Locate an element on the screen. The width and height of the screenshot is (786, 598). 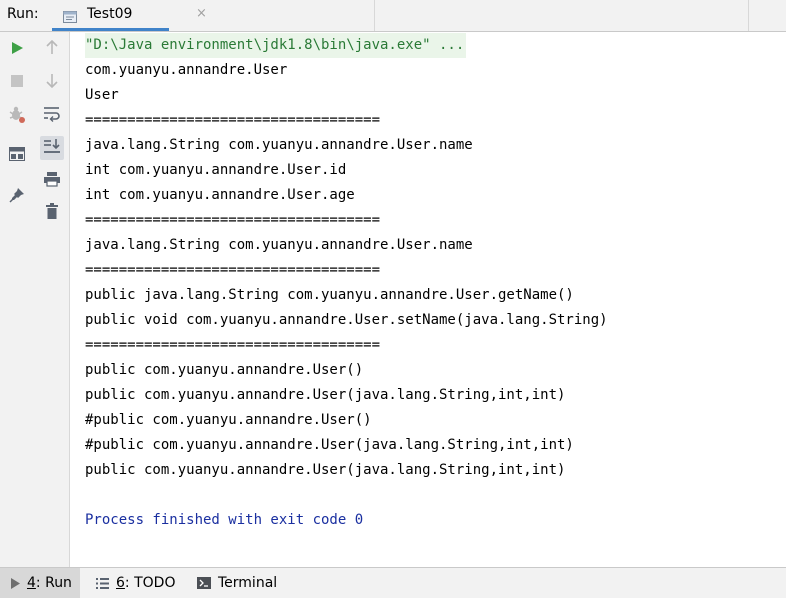
list-icon is located at coordinates (102, 583).